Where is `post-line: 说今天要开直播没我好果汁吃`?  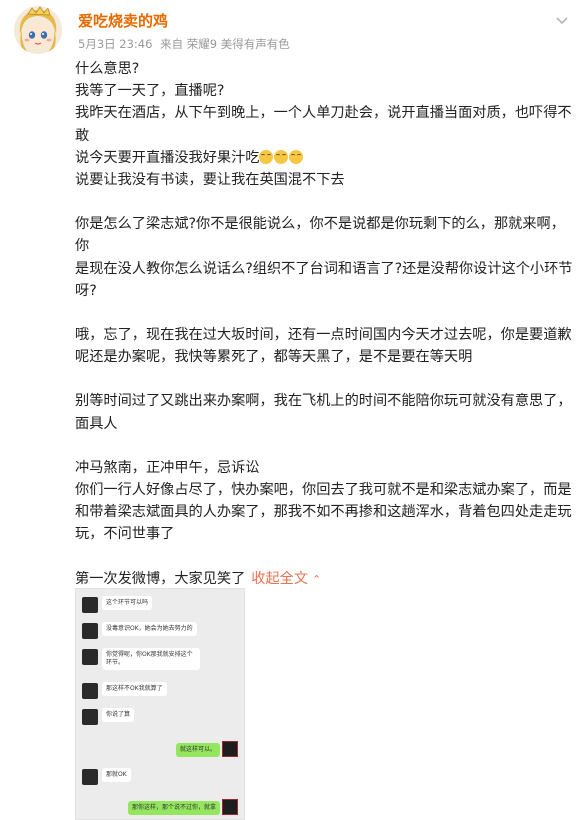 post-line: 说今天要开直播没我好果汁吃 is located at coordinates (167, 157).